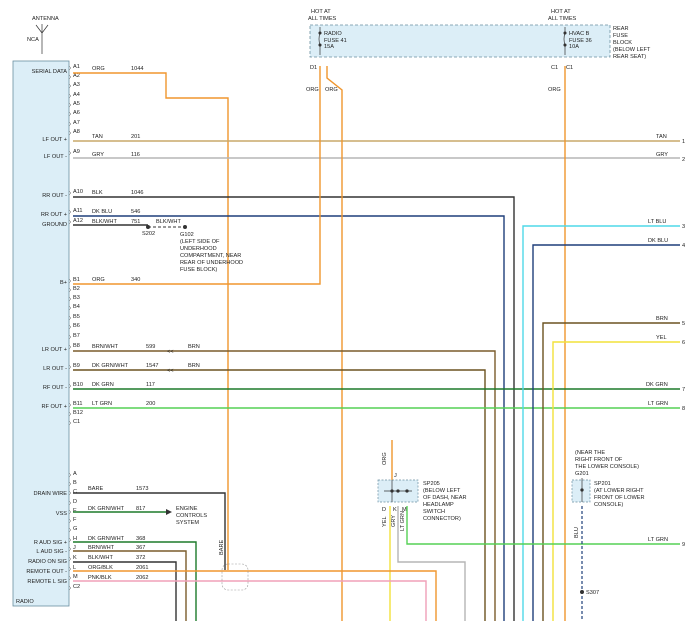  Describe the element at coordinates (658, 241) in the screenshot. I see `right-dk-blu: DK BLU` at that location.